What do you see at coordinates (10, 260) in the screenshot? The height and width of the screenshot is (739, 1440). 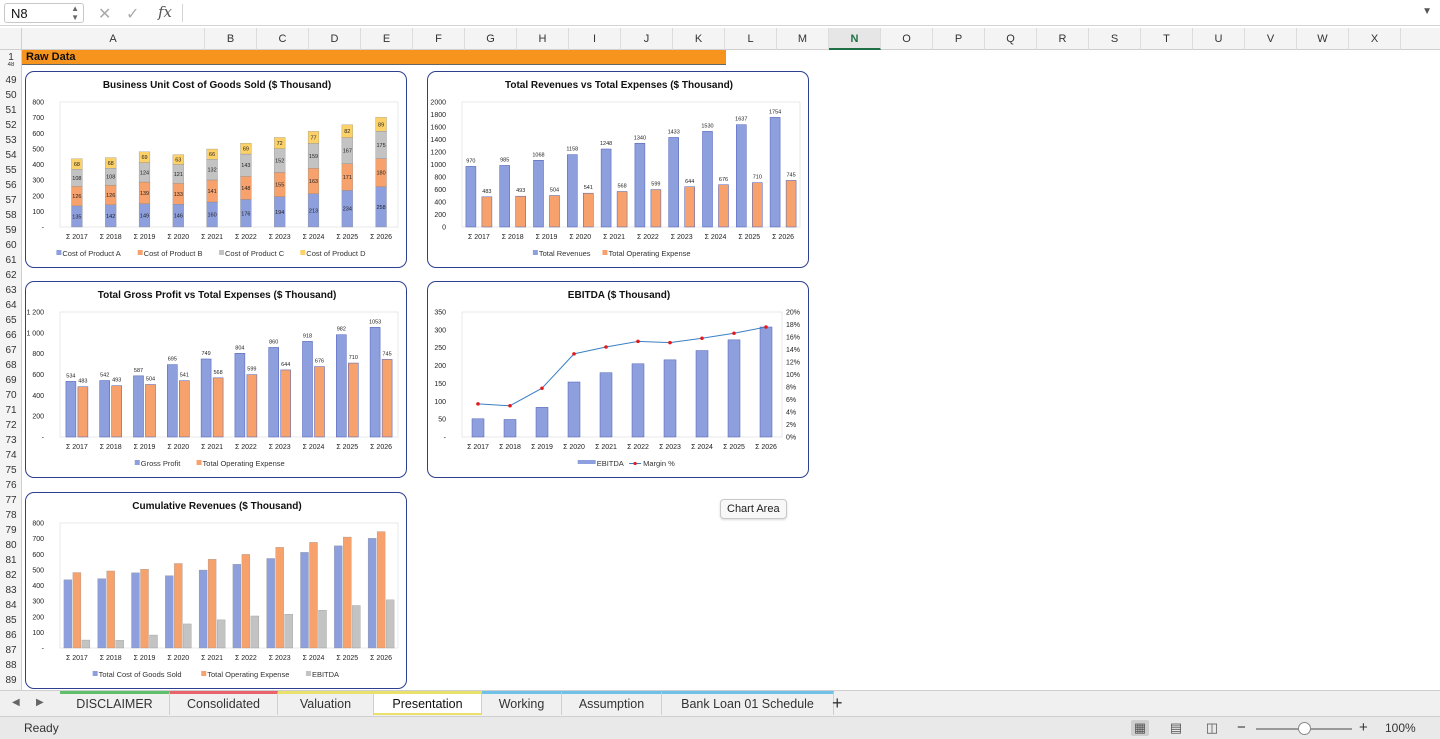 I see `row-header-61: 61` at bounding box center [10, 260].